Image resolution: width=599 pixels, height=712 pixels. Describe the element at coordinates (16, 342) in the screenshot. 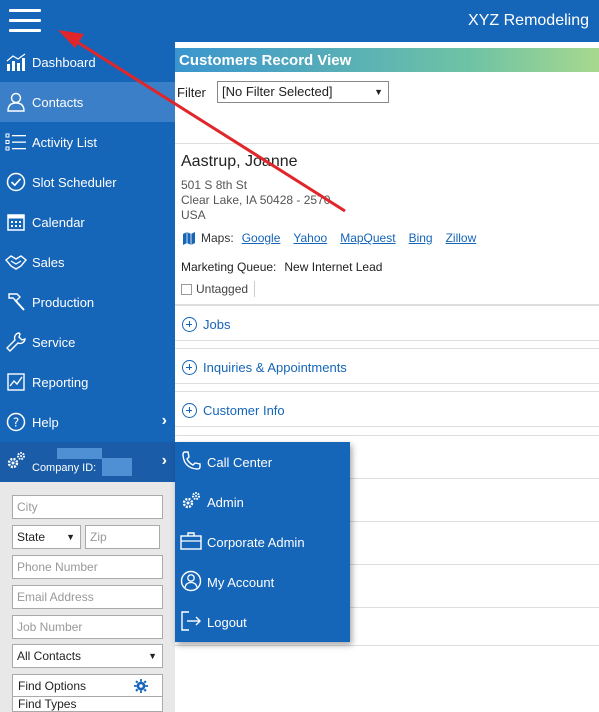

I see `wrench-icon` at that location.